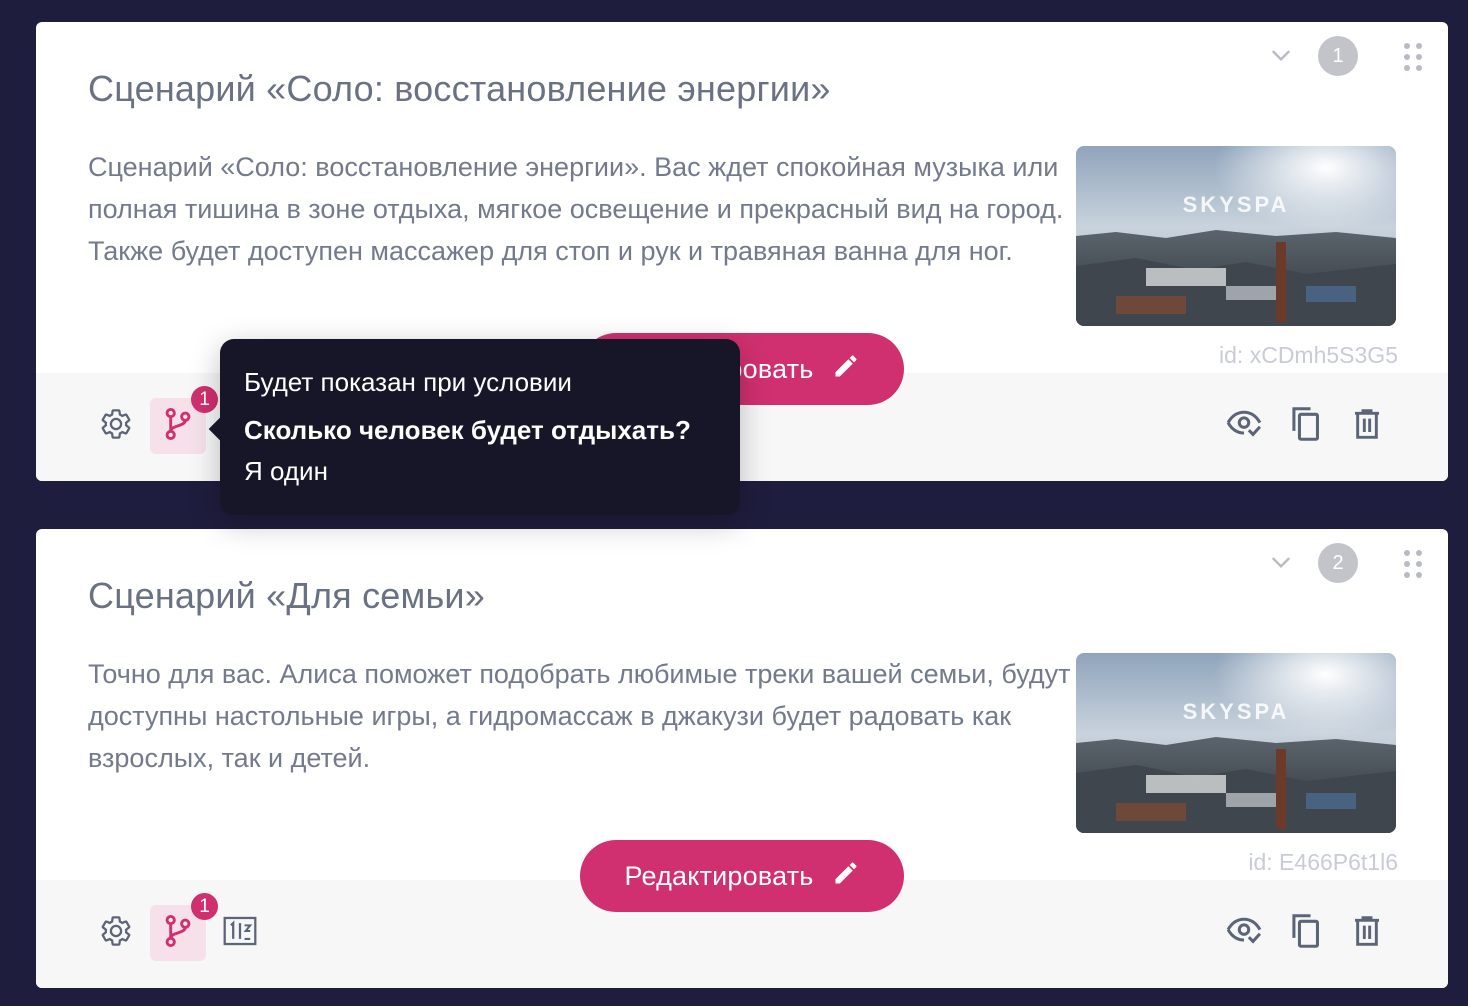 Image resolution: width=1468 pixels, height=1006 pixels. Describe the element at coordinates (1308, 355) in the screenshot. I see `card-id: id: xCDmh5S3G5` at that location.